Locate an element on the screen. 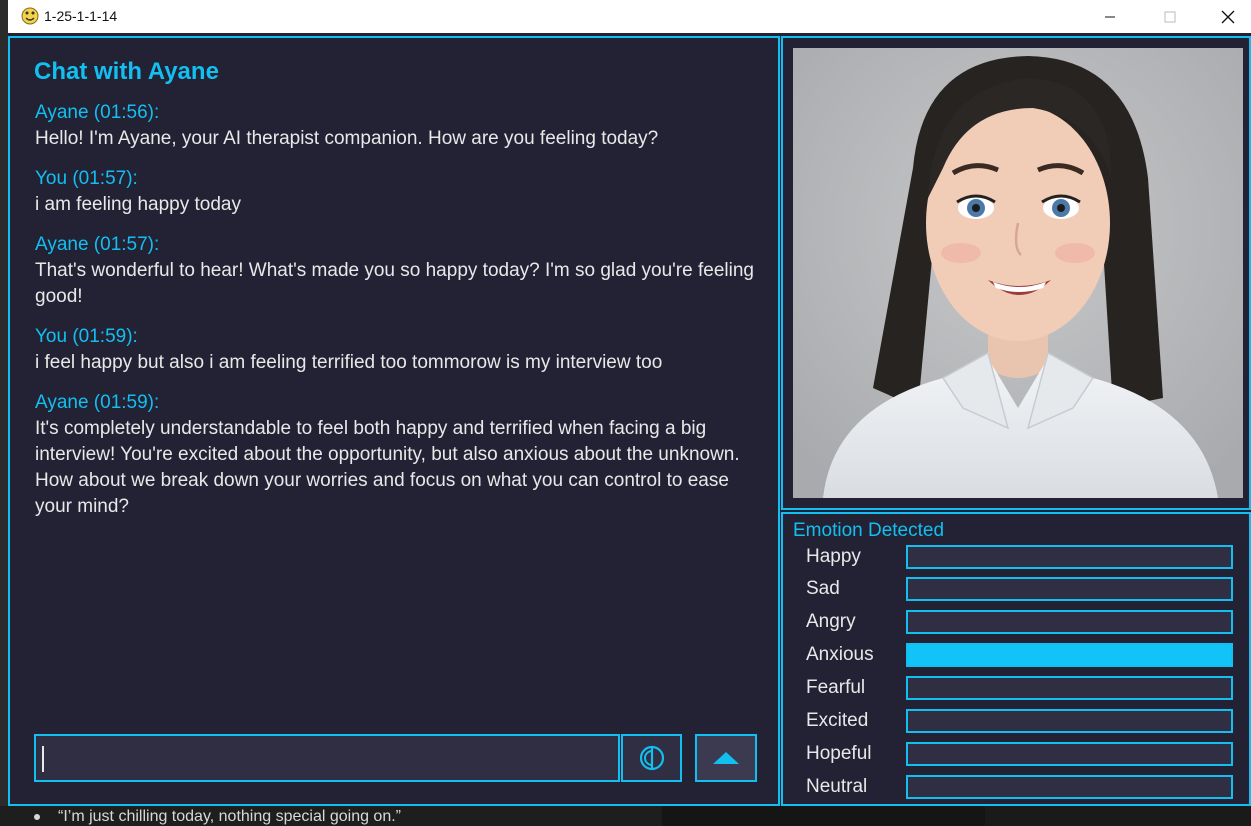  message-speaker: You (01:59): is located at coordinates (86, 336).